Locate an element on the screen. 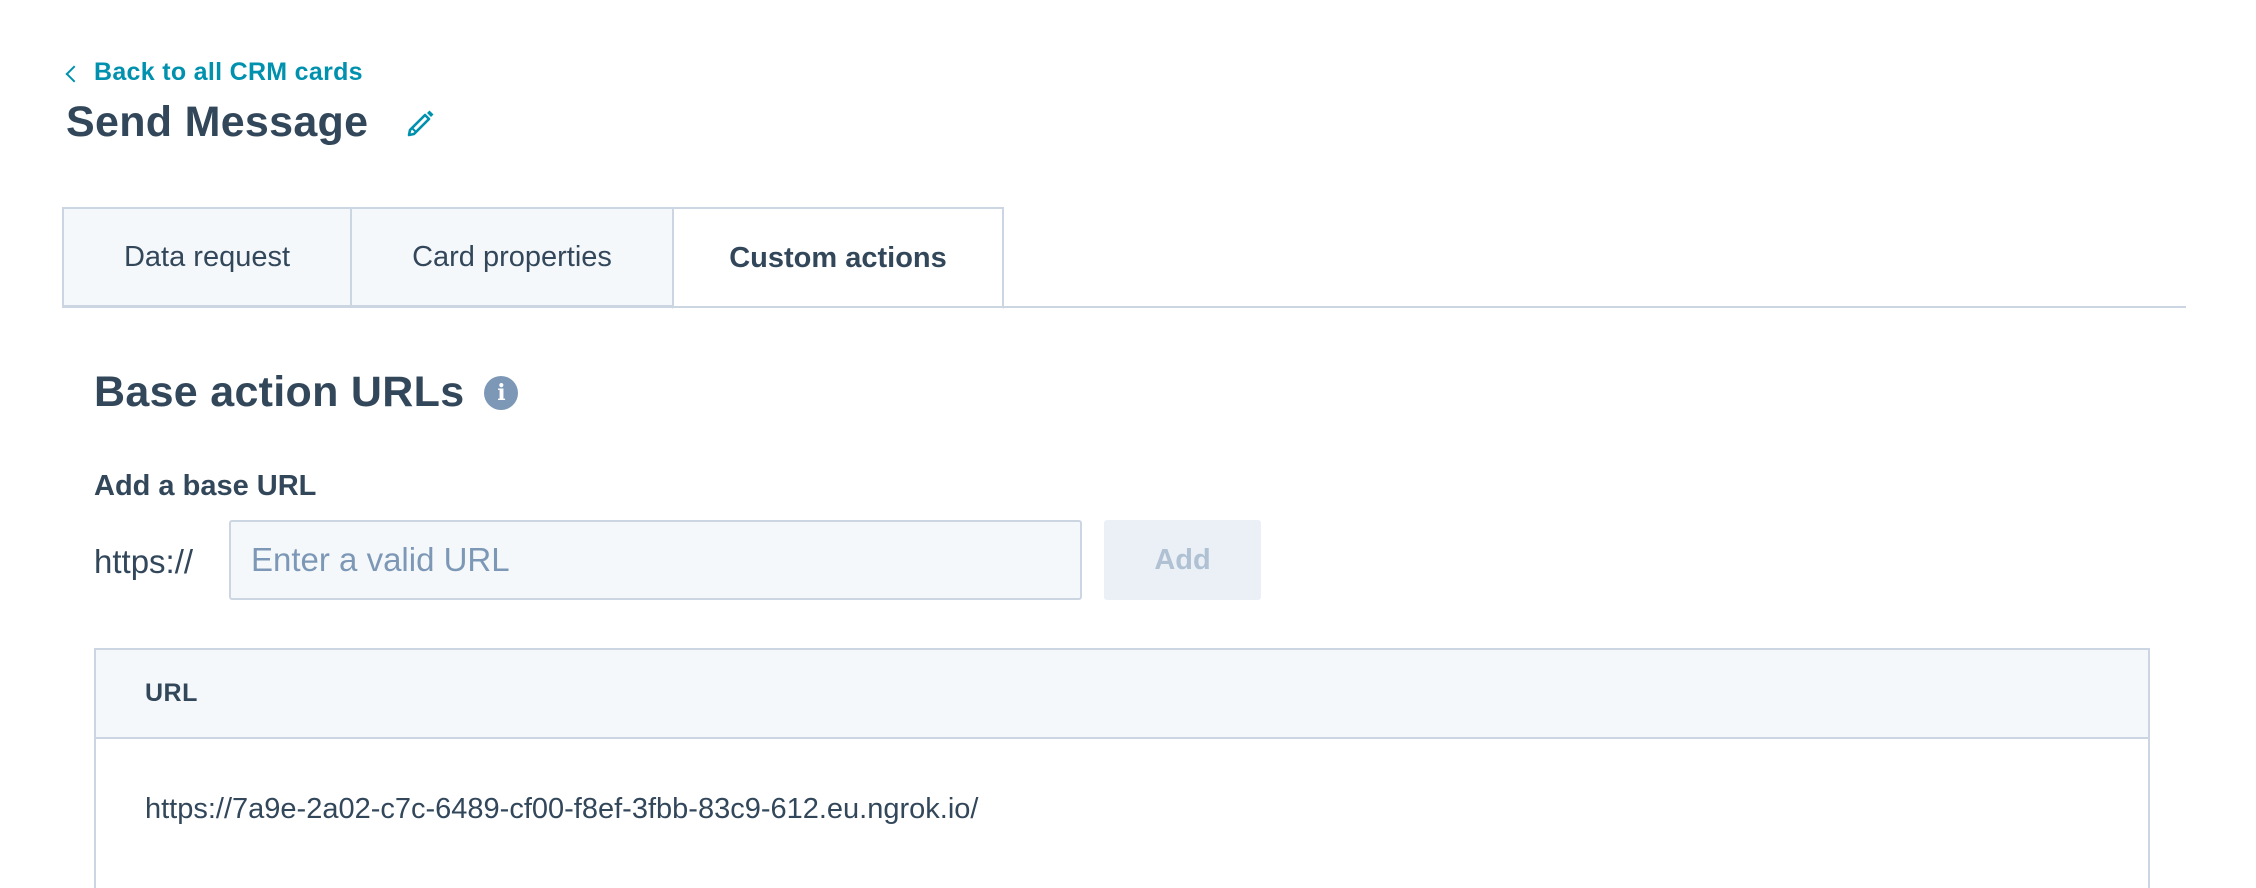 This screenshot has width=2256, height=888. back-link-label: Back to all CRM cards is located at coordinates (228, 72).